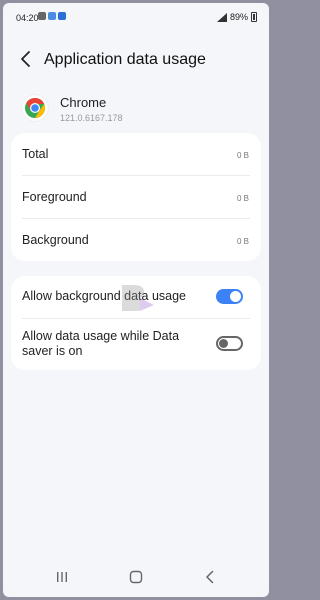 This screenshot has height=600, width=320. What do you see at coordinates (54, 197) in the screenshot?
I see `usage-label: Foreground` at bounding box center [54, 197].